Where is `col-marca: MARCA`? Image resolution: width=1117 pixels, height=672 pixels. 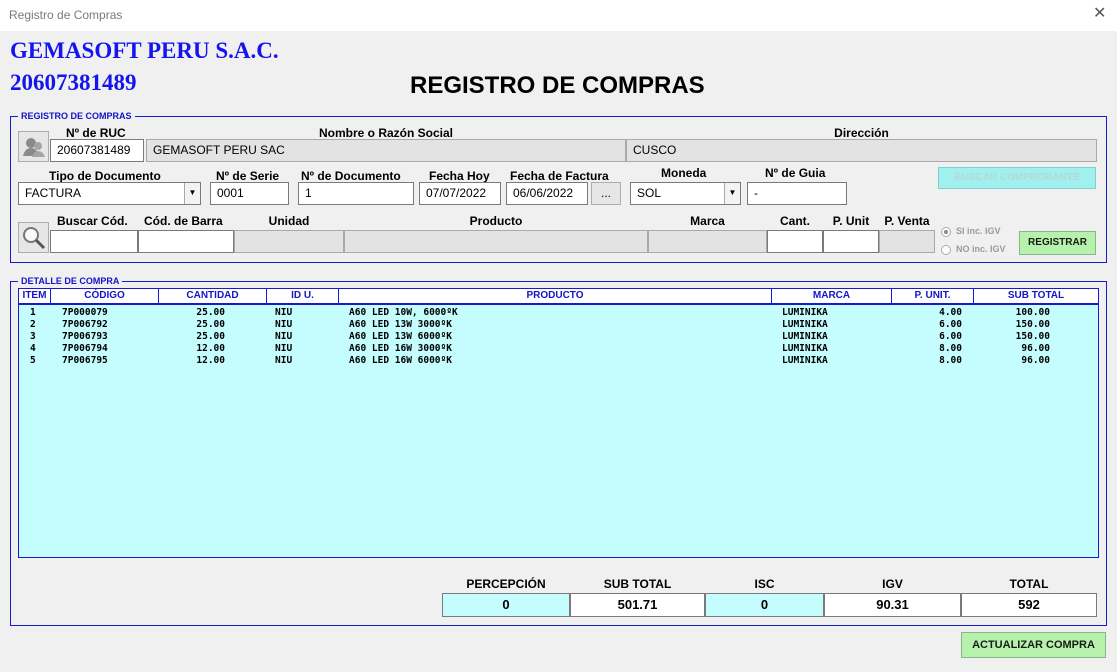 col-marca: MARCA is located at coordinates (832, 296).